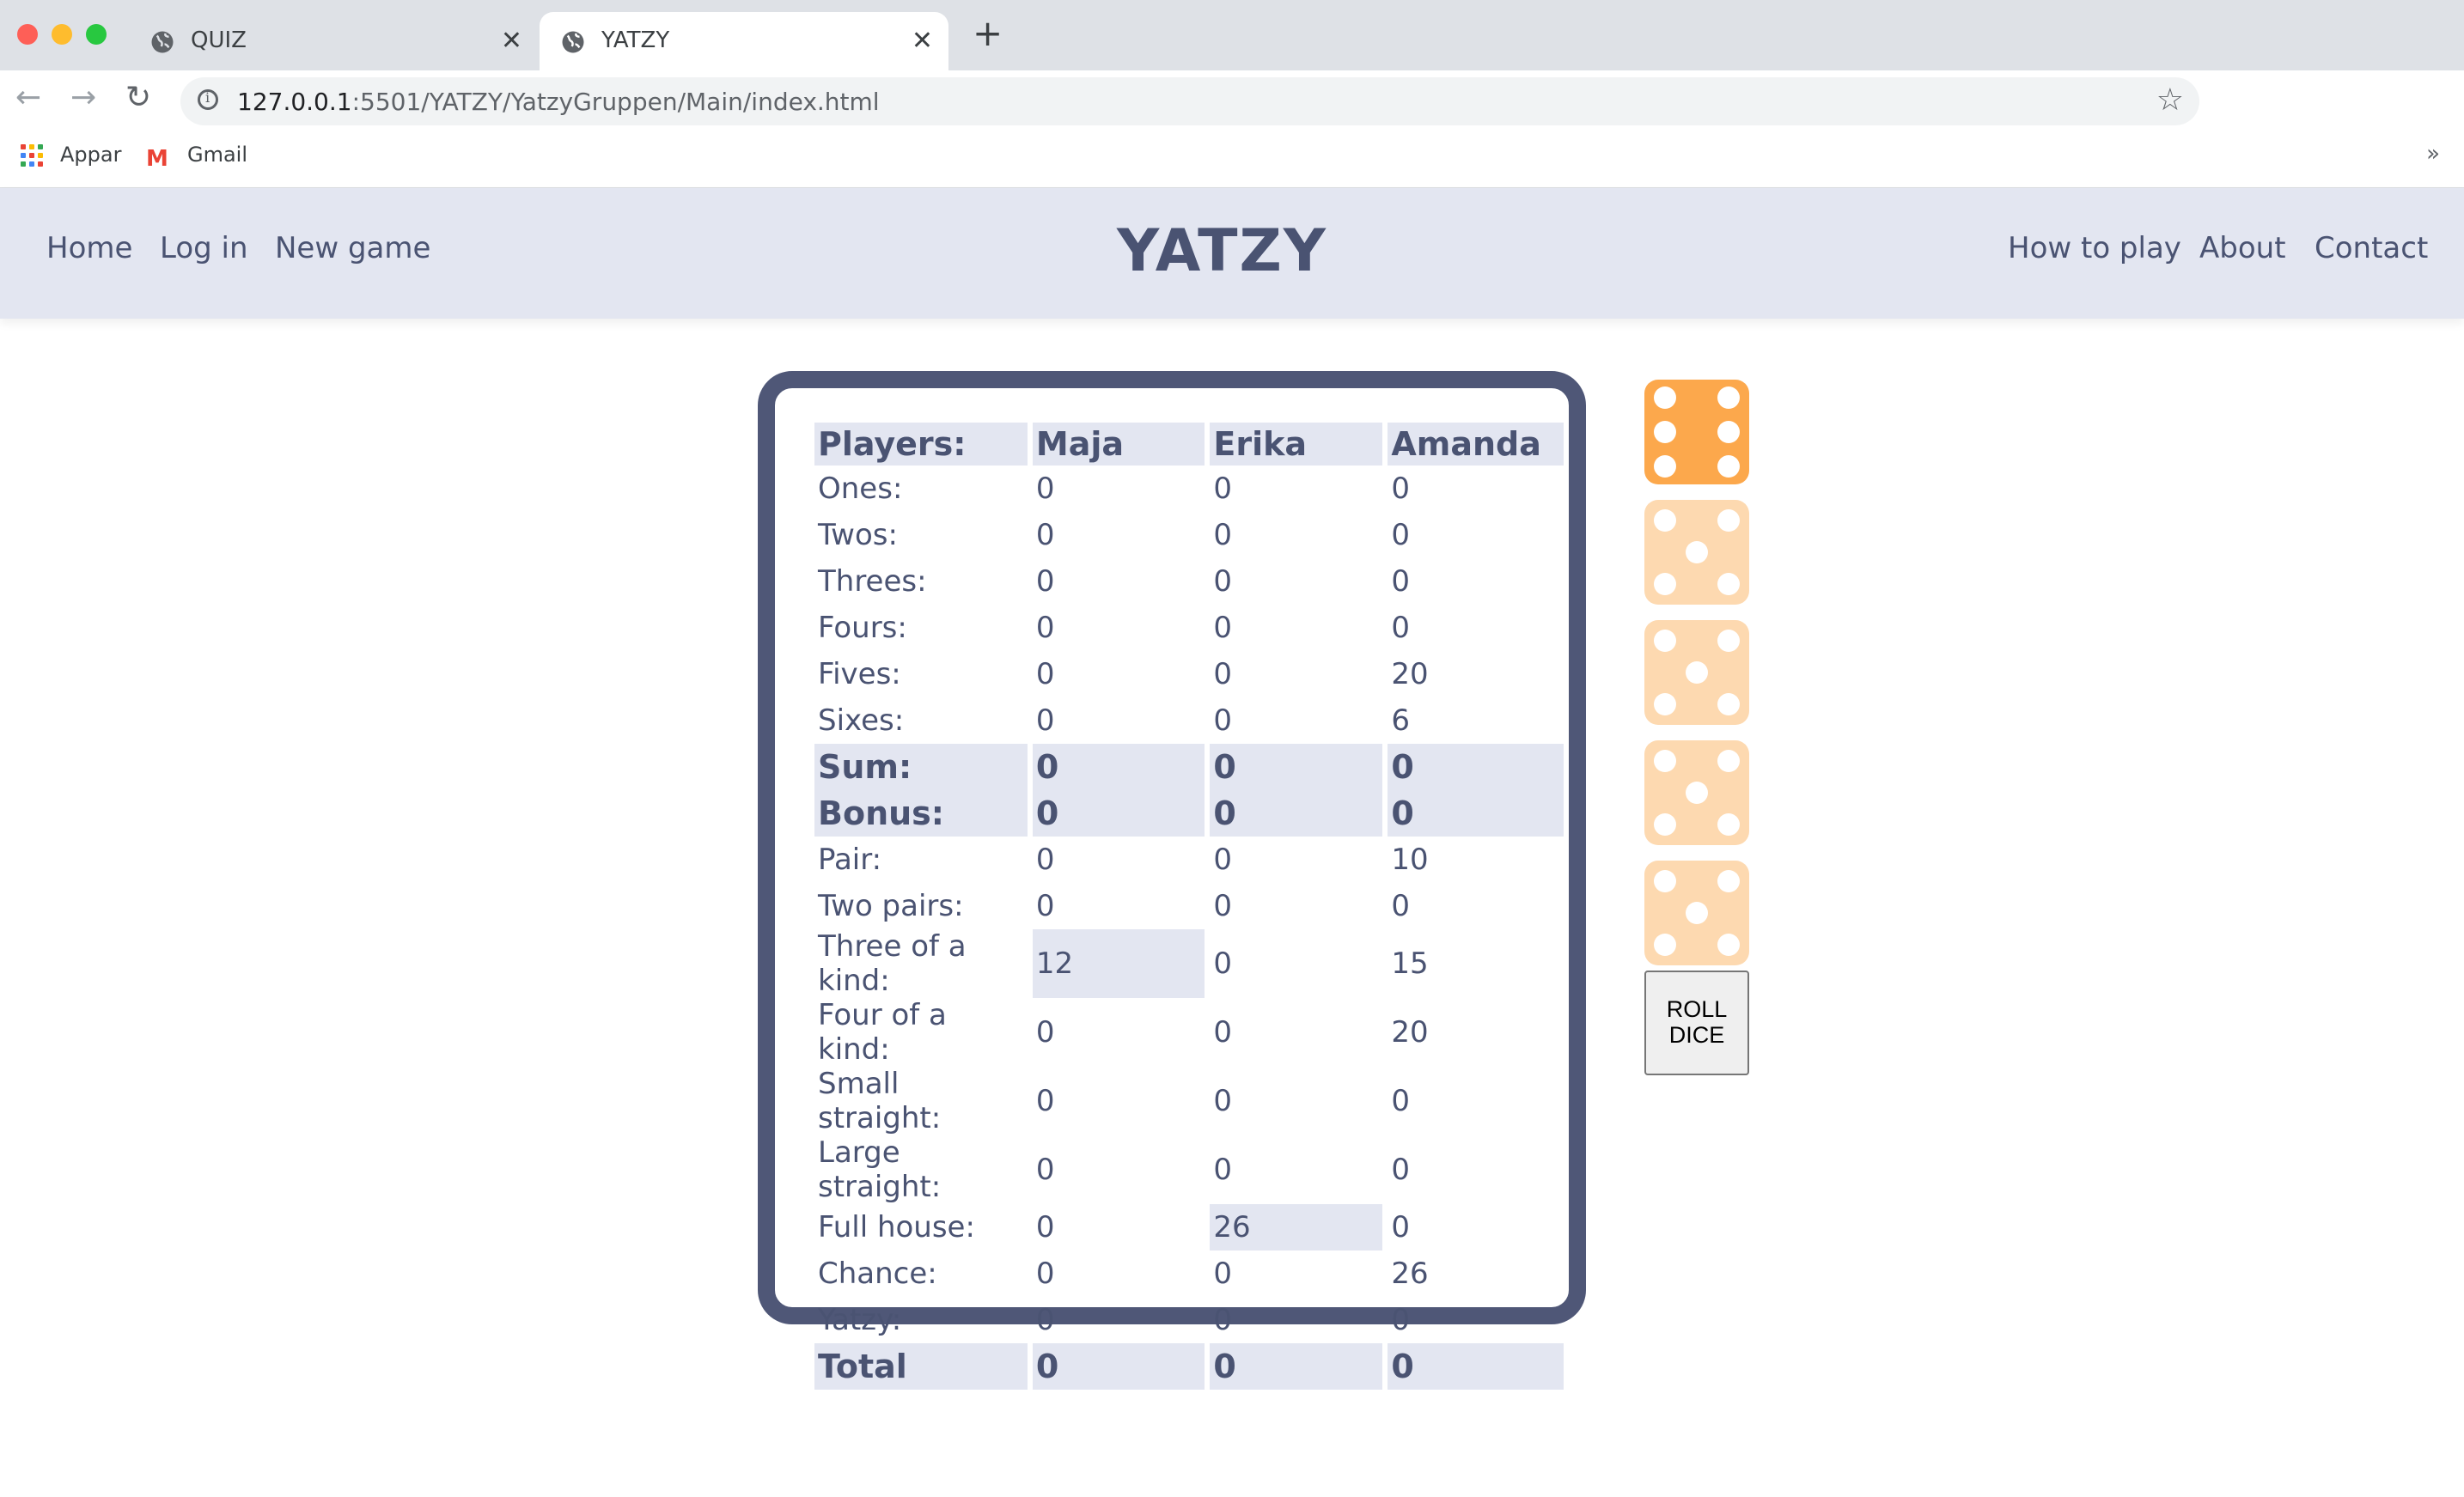 The image size is (2464, 1497). I want to click on roll-dice-button: ROLL DICE, so click(1696, 1023).